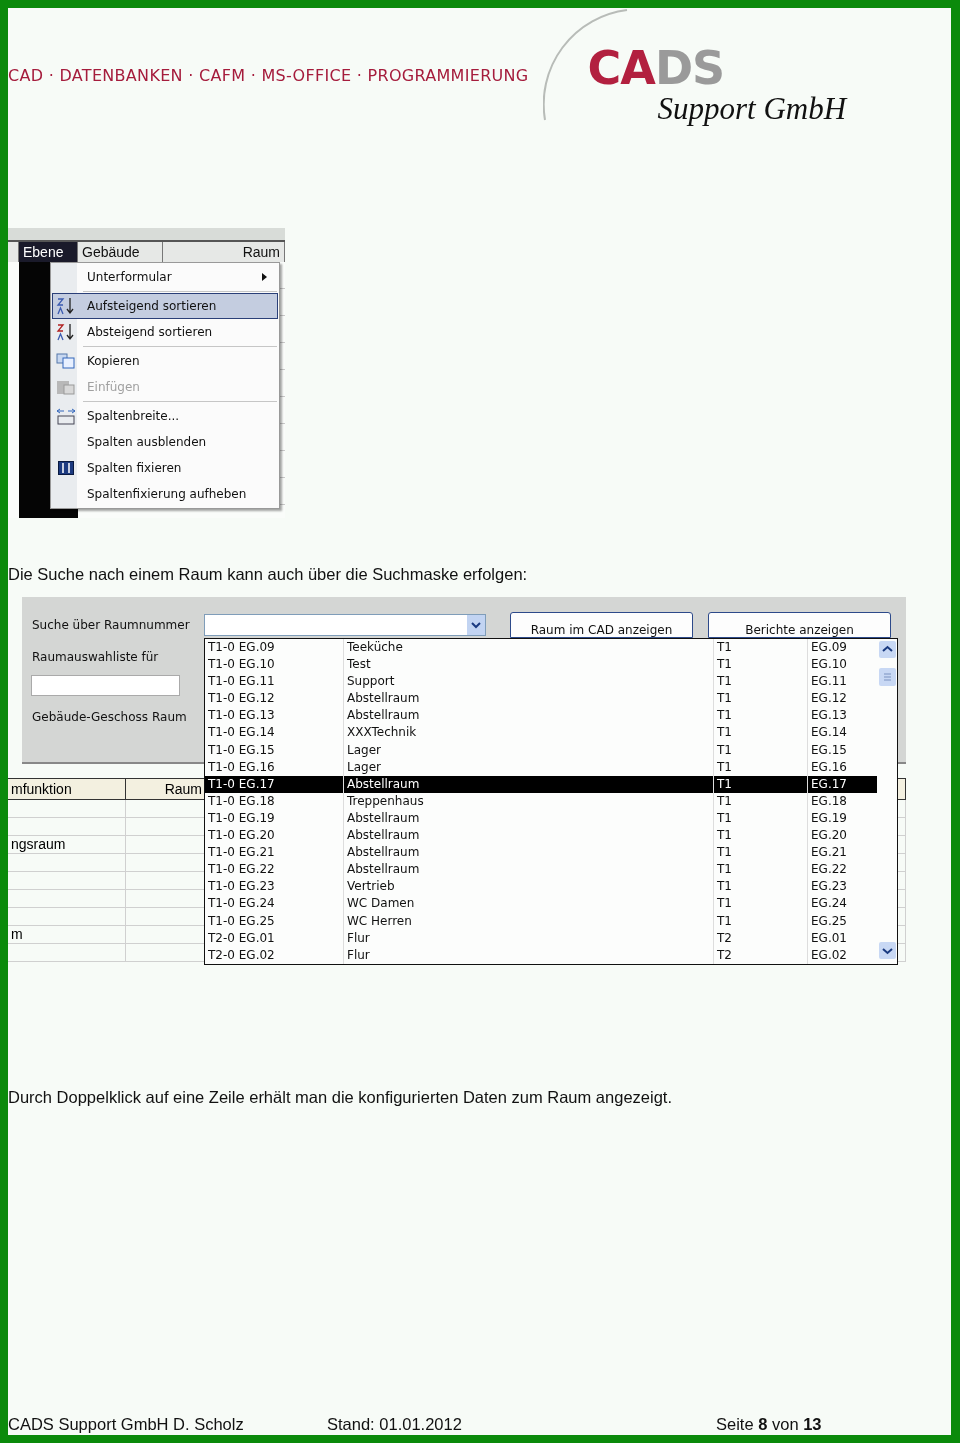 This screenshot has width=960, height=1443. Describe the element at coordinates (887, 649) in the screenshot. I see `scroll-up-icon` at that location.